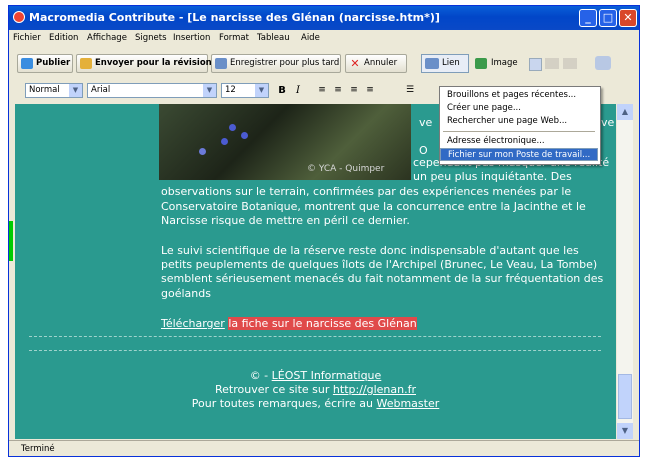 The image size is (646, 461). What do you see at coordinates (498, 63) in the screenshot?
I see `image-button: Image` at bounding box center [498, 63].